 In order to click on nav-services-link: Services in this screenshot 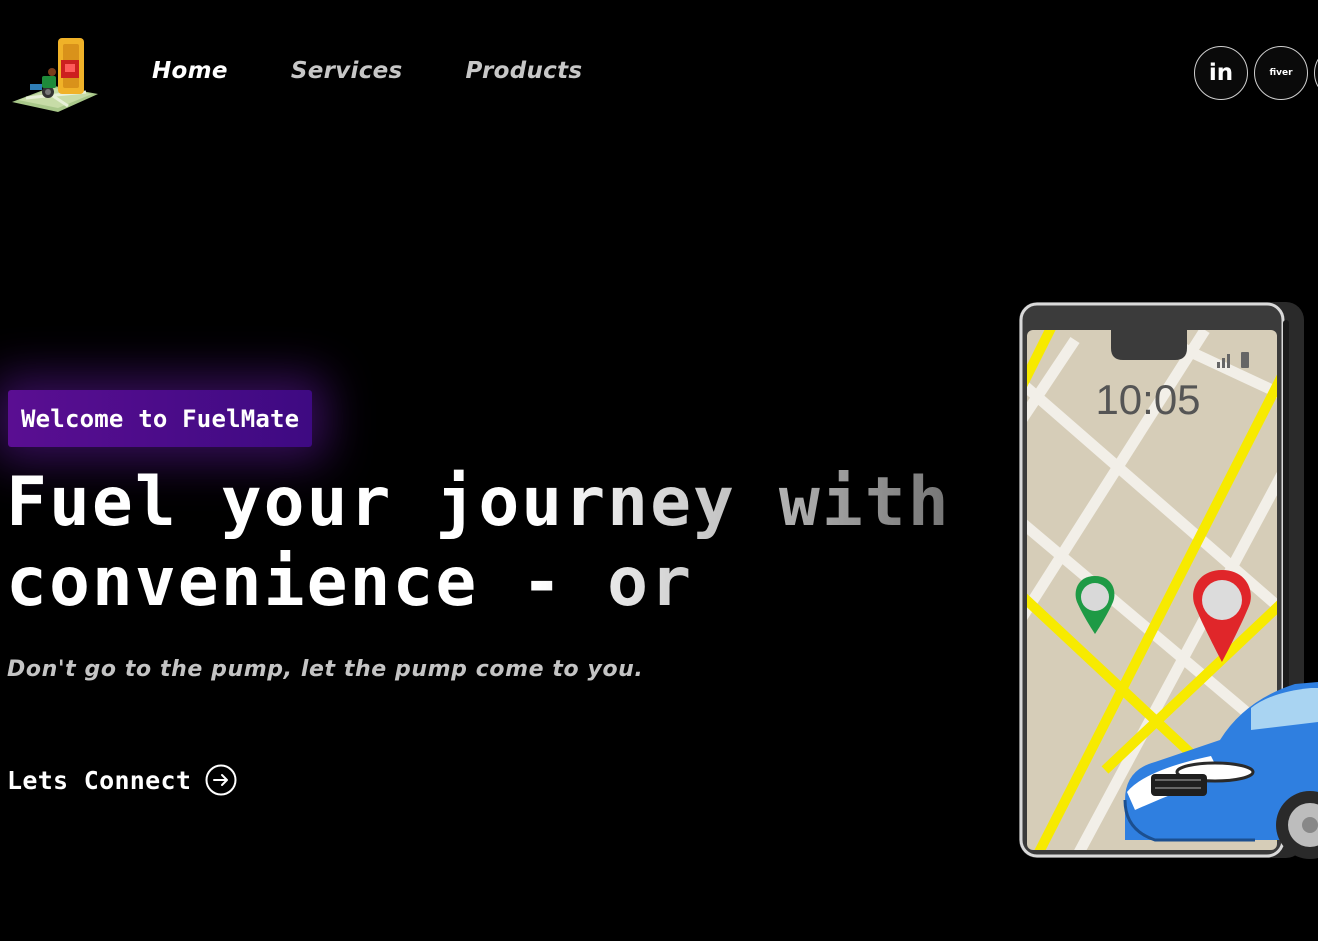, I will do `click(347, 71)`.